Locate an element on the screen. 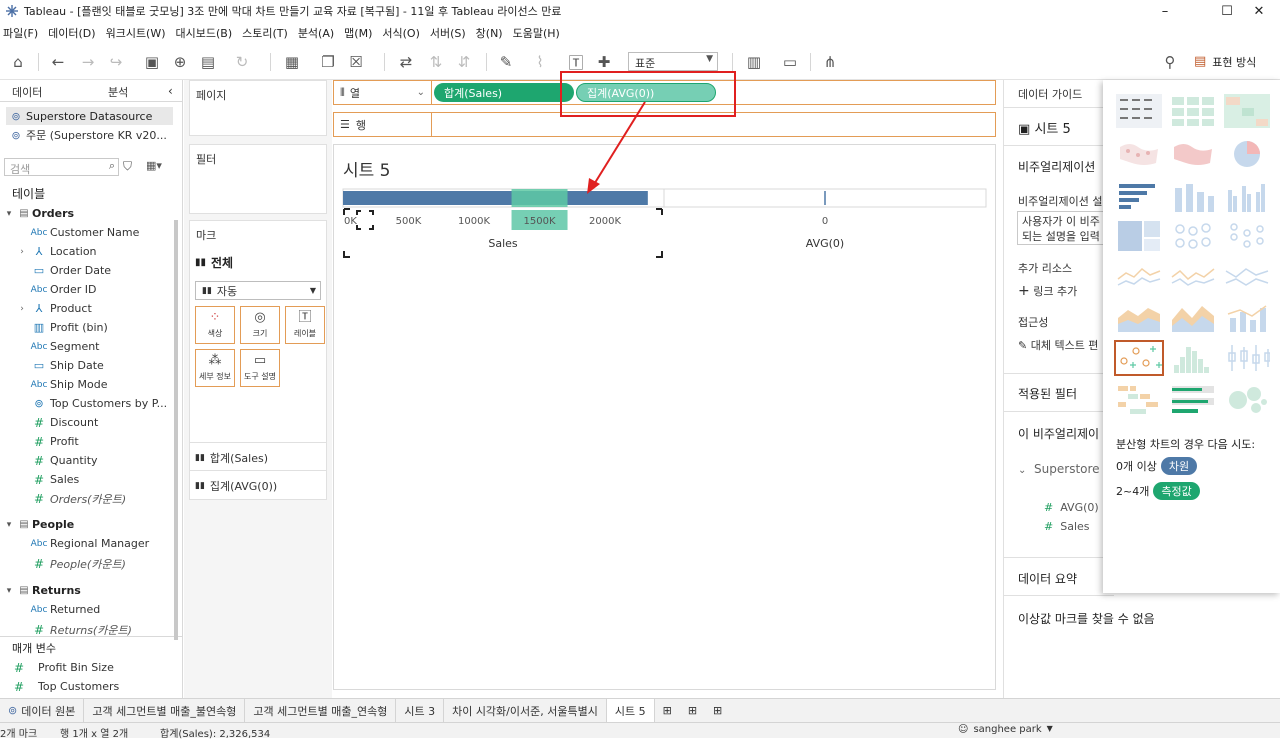  column-pill-sales: 합계(Sales) is located at coordinates (504, 92).